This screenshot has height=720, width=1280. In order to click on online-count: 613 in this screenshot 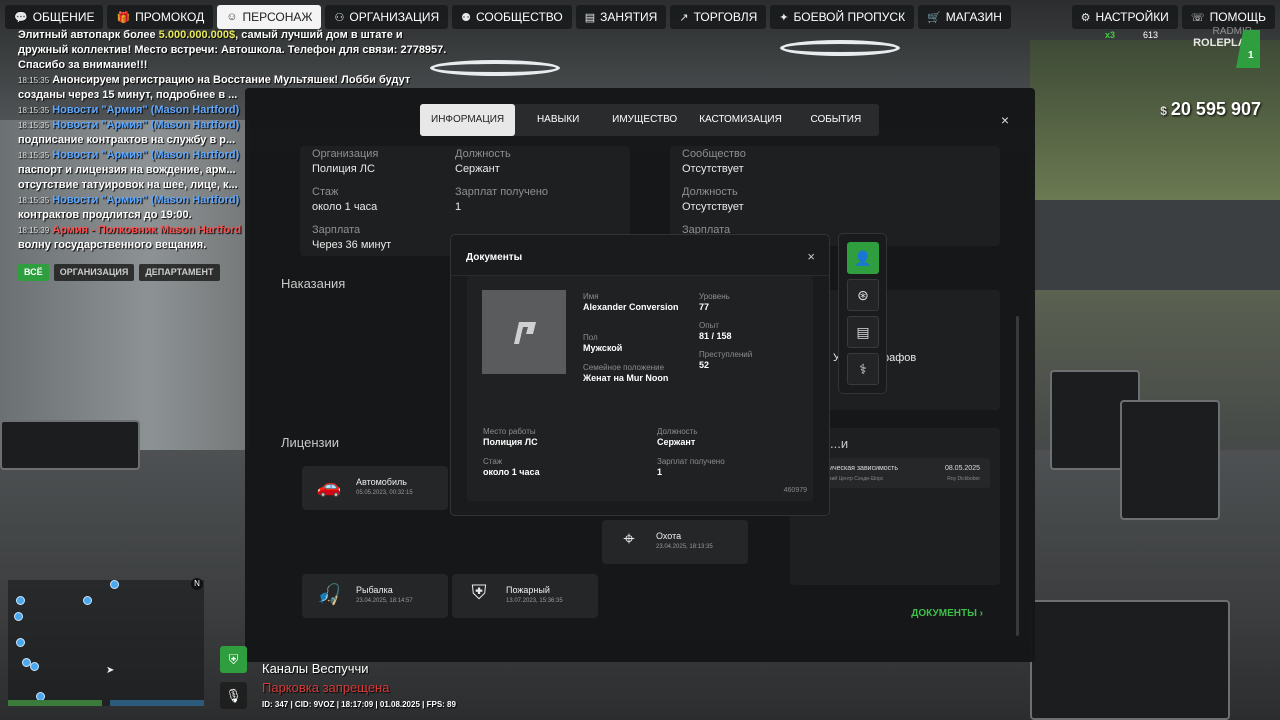, I will do `click(1151, 35)`.